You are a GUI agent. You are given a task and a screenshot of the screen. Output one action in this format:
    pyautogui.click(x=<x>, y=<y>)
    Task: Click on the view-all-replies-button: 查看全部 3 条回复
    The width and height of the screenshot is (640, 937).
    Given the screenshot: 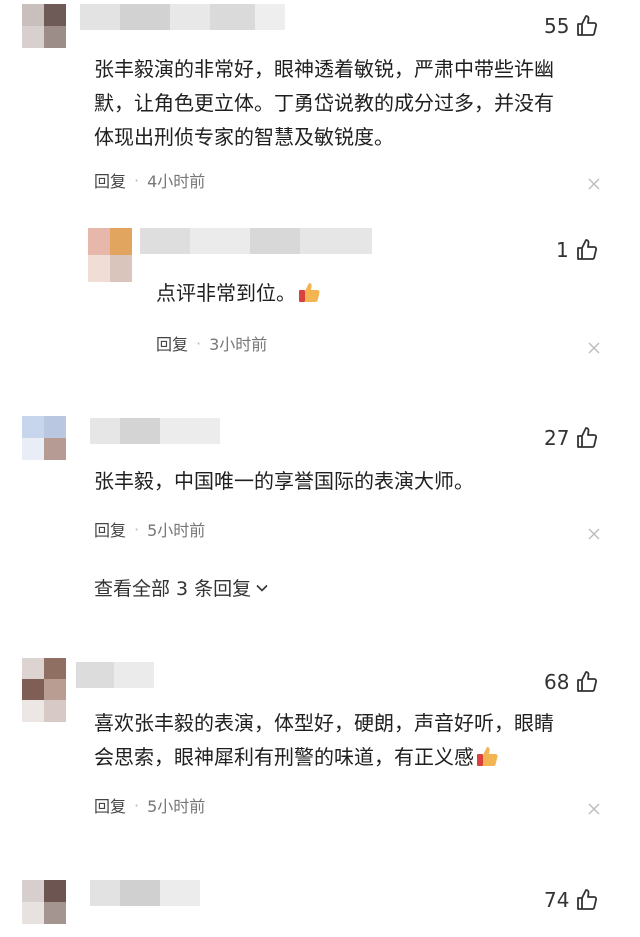 What is the action you would take?
    pyautogui.click(x=181, y=587)
    